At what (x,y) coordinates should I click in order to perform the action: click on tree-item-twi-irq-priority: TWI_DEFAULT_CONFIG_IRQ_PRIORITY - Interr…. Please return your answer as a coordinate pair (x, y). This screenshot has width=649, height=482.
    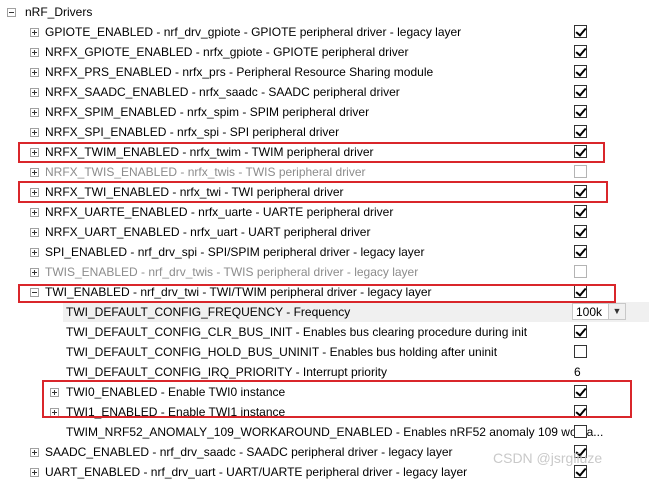
    Looking at the image, I should click on (324, 372).